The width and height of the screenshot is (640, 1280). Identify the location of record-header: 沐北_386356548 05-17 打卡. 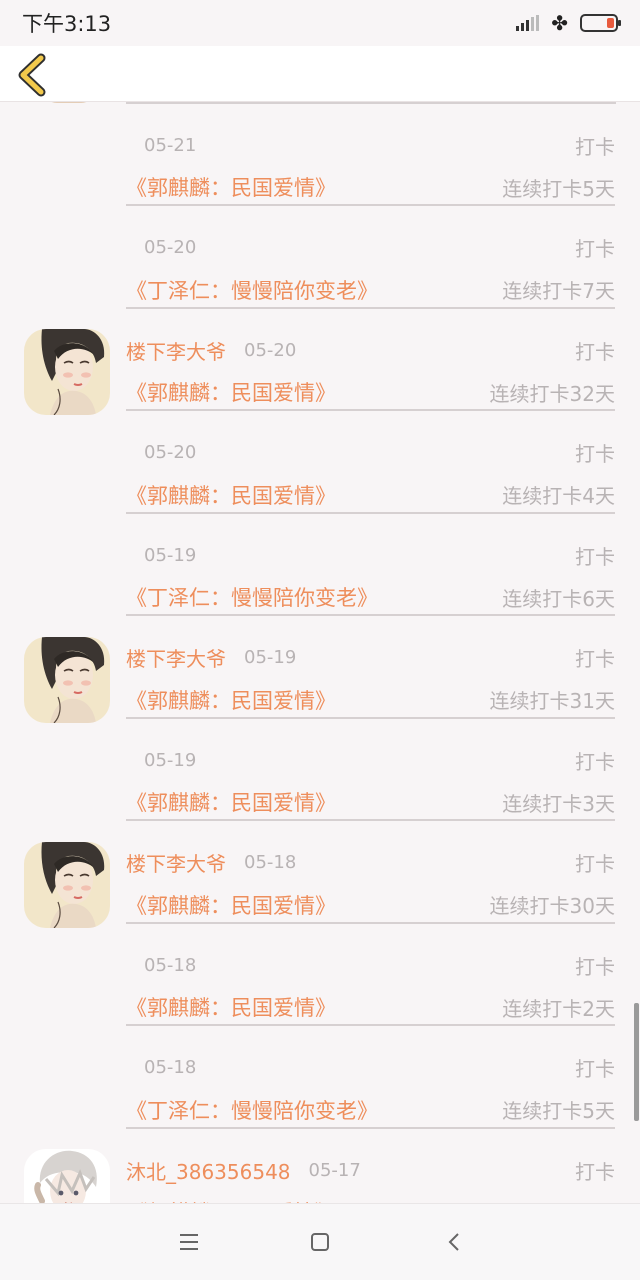
(370, 1170).